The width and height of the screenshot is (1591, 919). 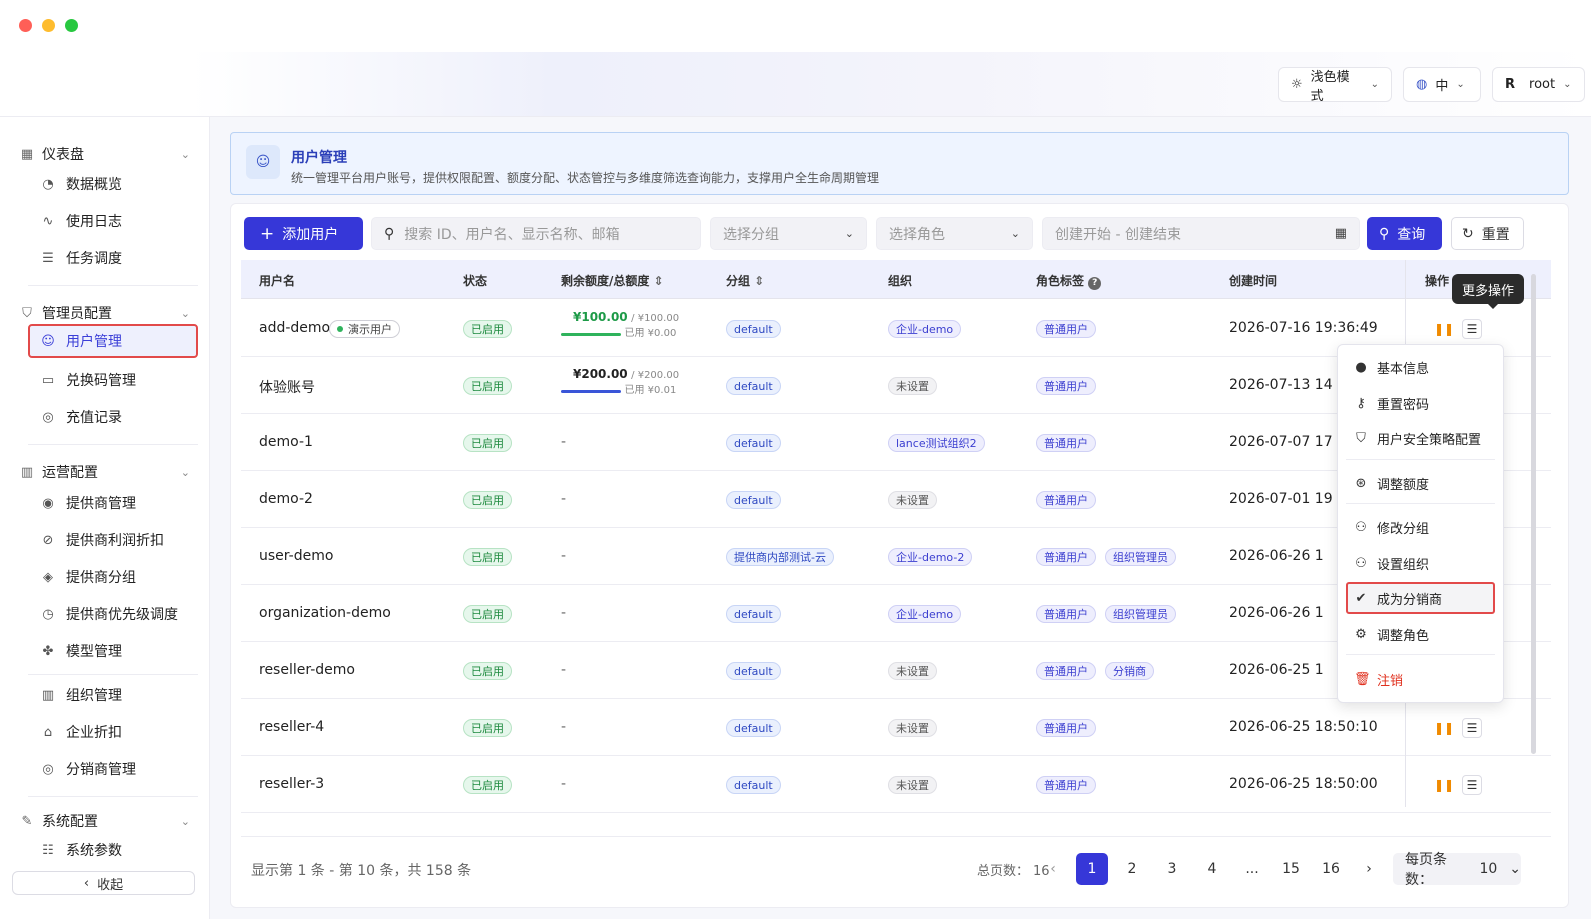 What do you see at coordinates (292, 784) in the screenshot?
I see `username: reseller-3` at bounding box center [292, 784].